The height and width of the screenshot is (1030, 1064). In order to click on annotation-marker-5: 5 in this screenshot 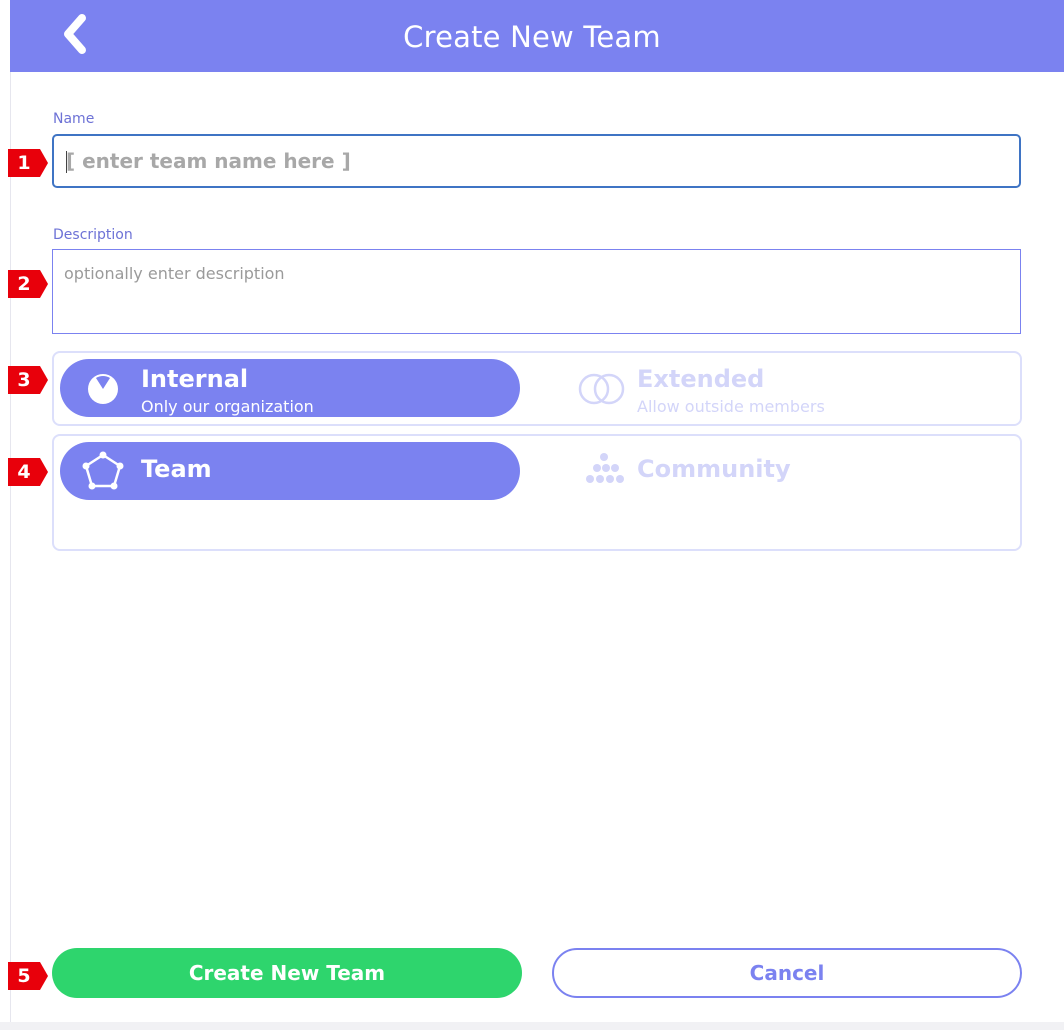, I will do `click(28, 976)`.